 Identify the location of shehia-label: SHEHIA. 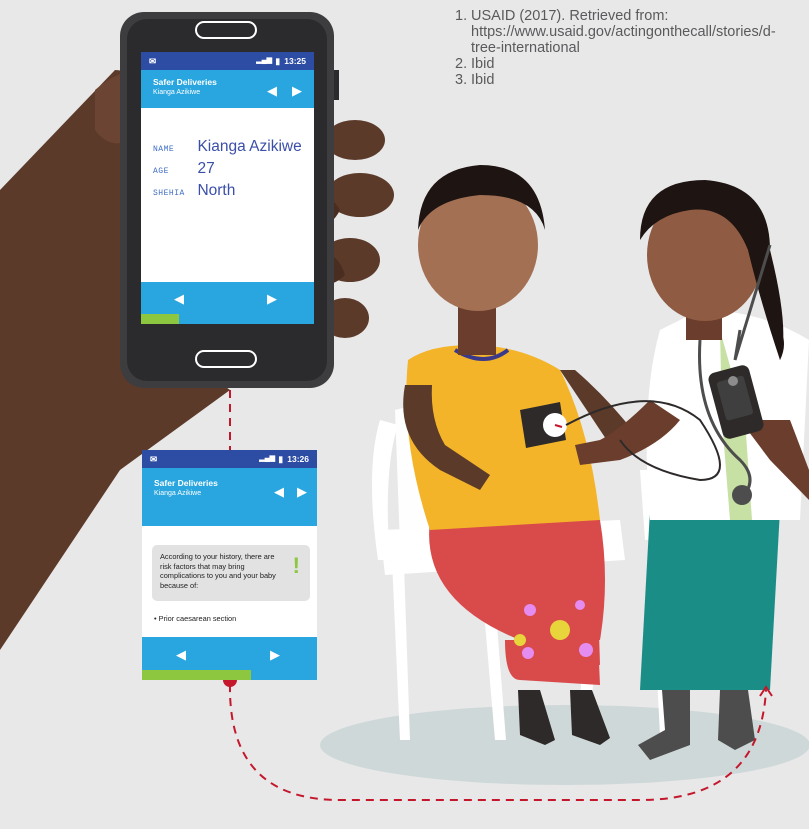
(169, 193).